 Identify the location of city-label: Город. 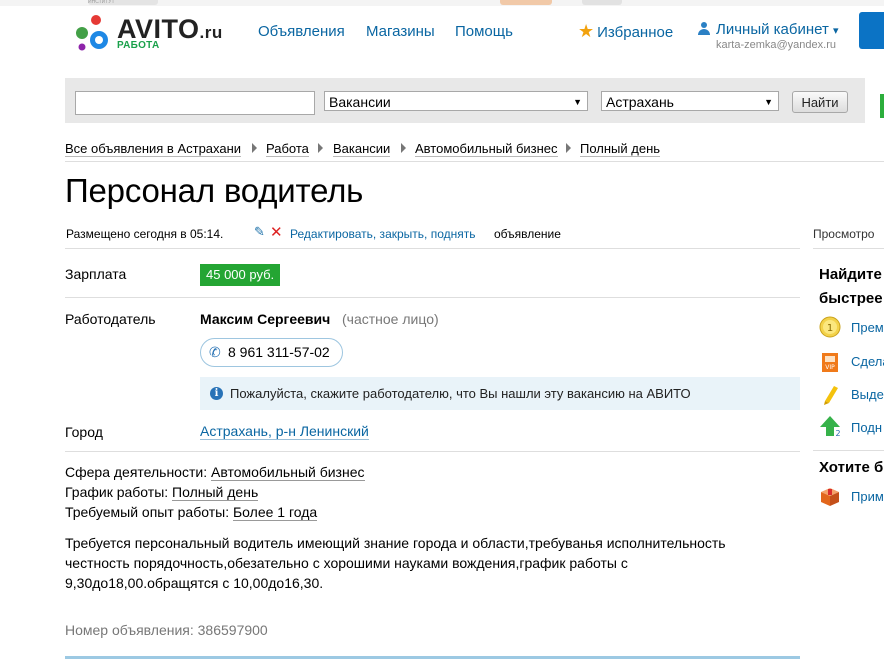
(84, 432).